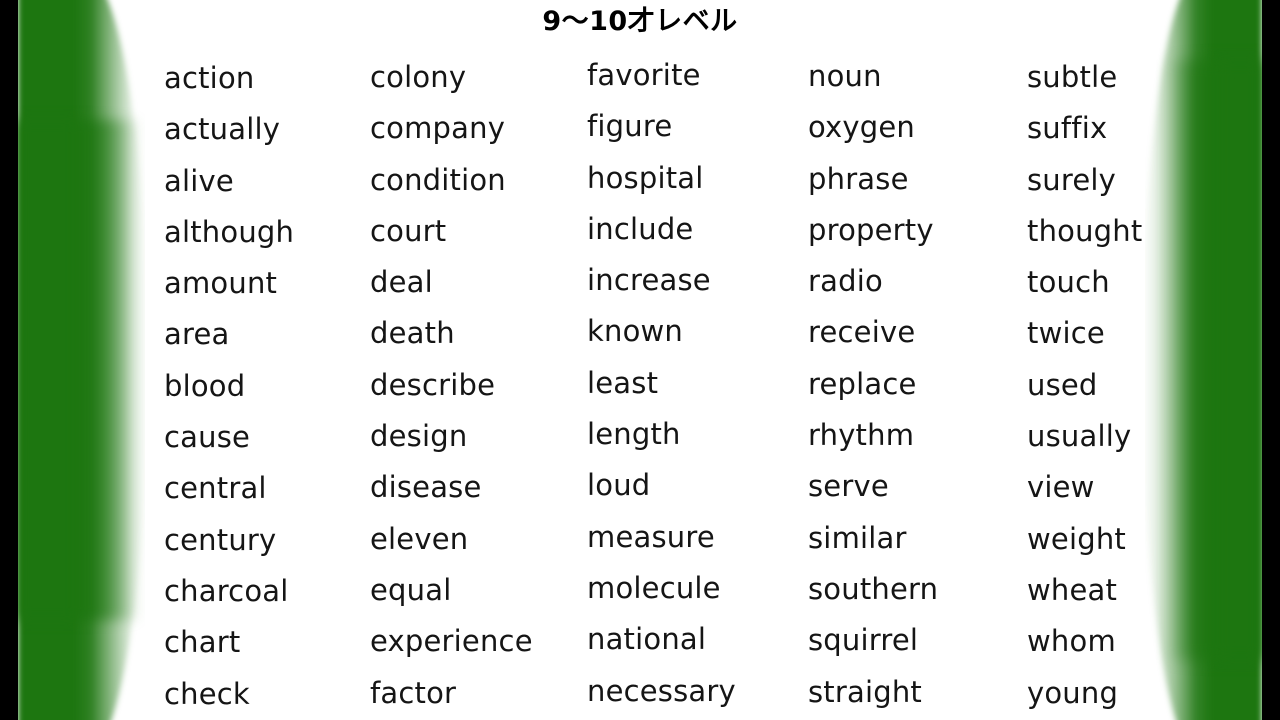  What do you see at coordinates (861, 435) in the screenshot?
I see `word-item: rhythm` at bounding box center [861, 435].